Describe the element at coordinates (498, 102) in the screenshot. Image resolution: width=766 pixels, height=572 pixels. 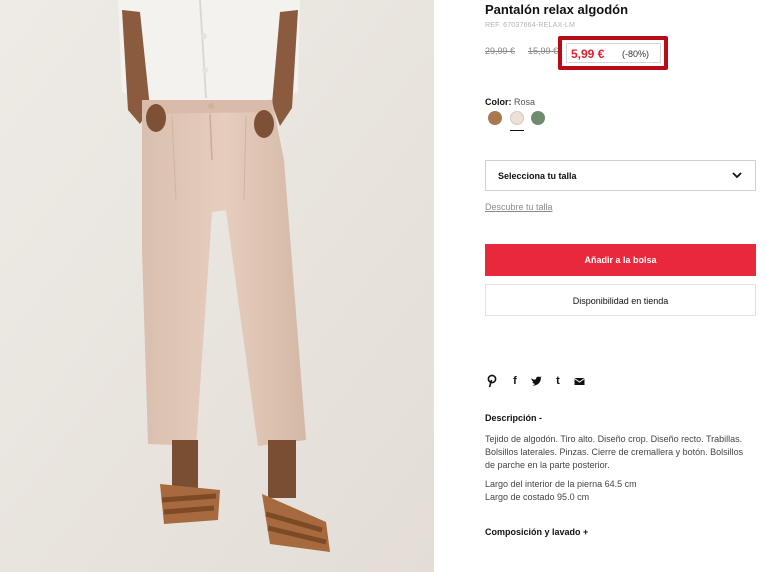
I see `color-label: Color:` at that location.